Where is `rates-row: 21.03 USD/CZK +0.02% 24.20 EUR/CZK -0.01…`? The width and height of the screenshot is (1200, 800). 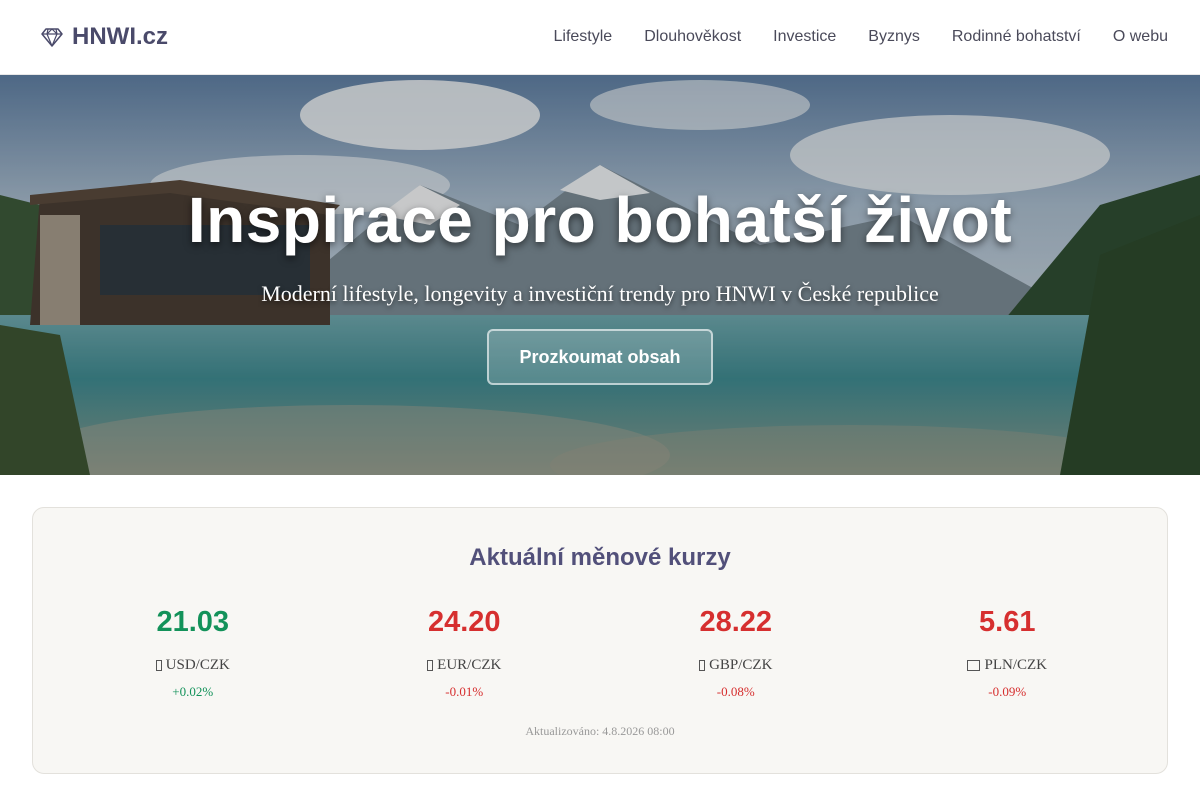
rates-row: 21.03 USD/CZK +0.02% 24.20 EUR/CZK -0.01… is located at coordinates (600, 653).